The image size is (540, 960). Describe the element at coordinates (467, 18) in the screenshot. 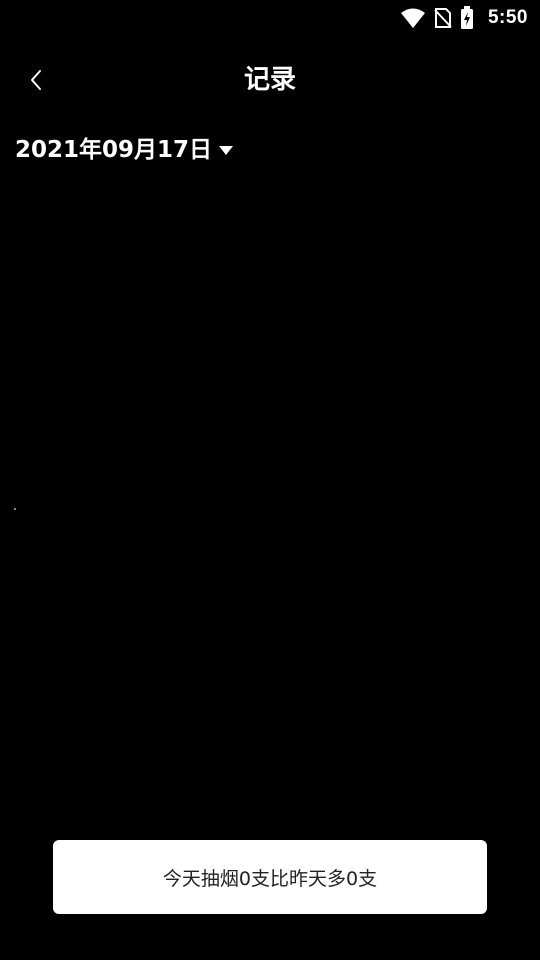

I see `battery-charging-icon` at that location.